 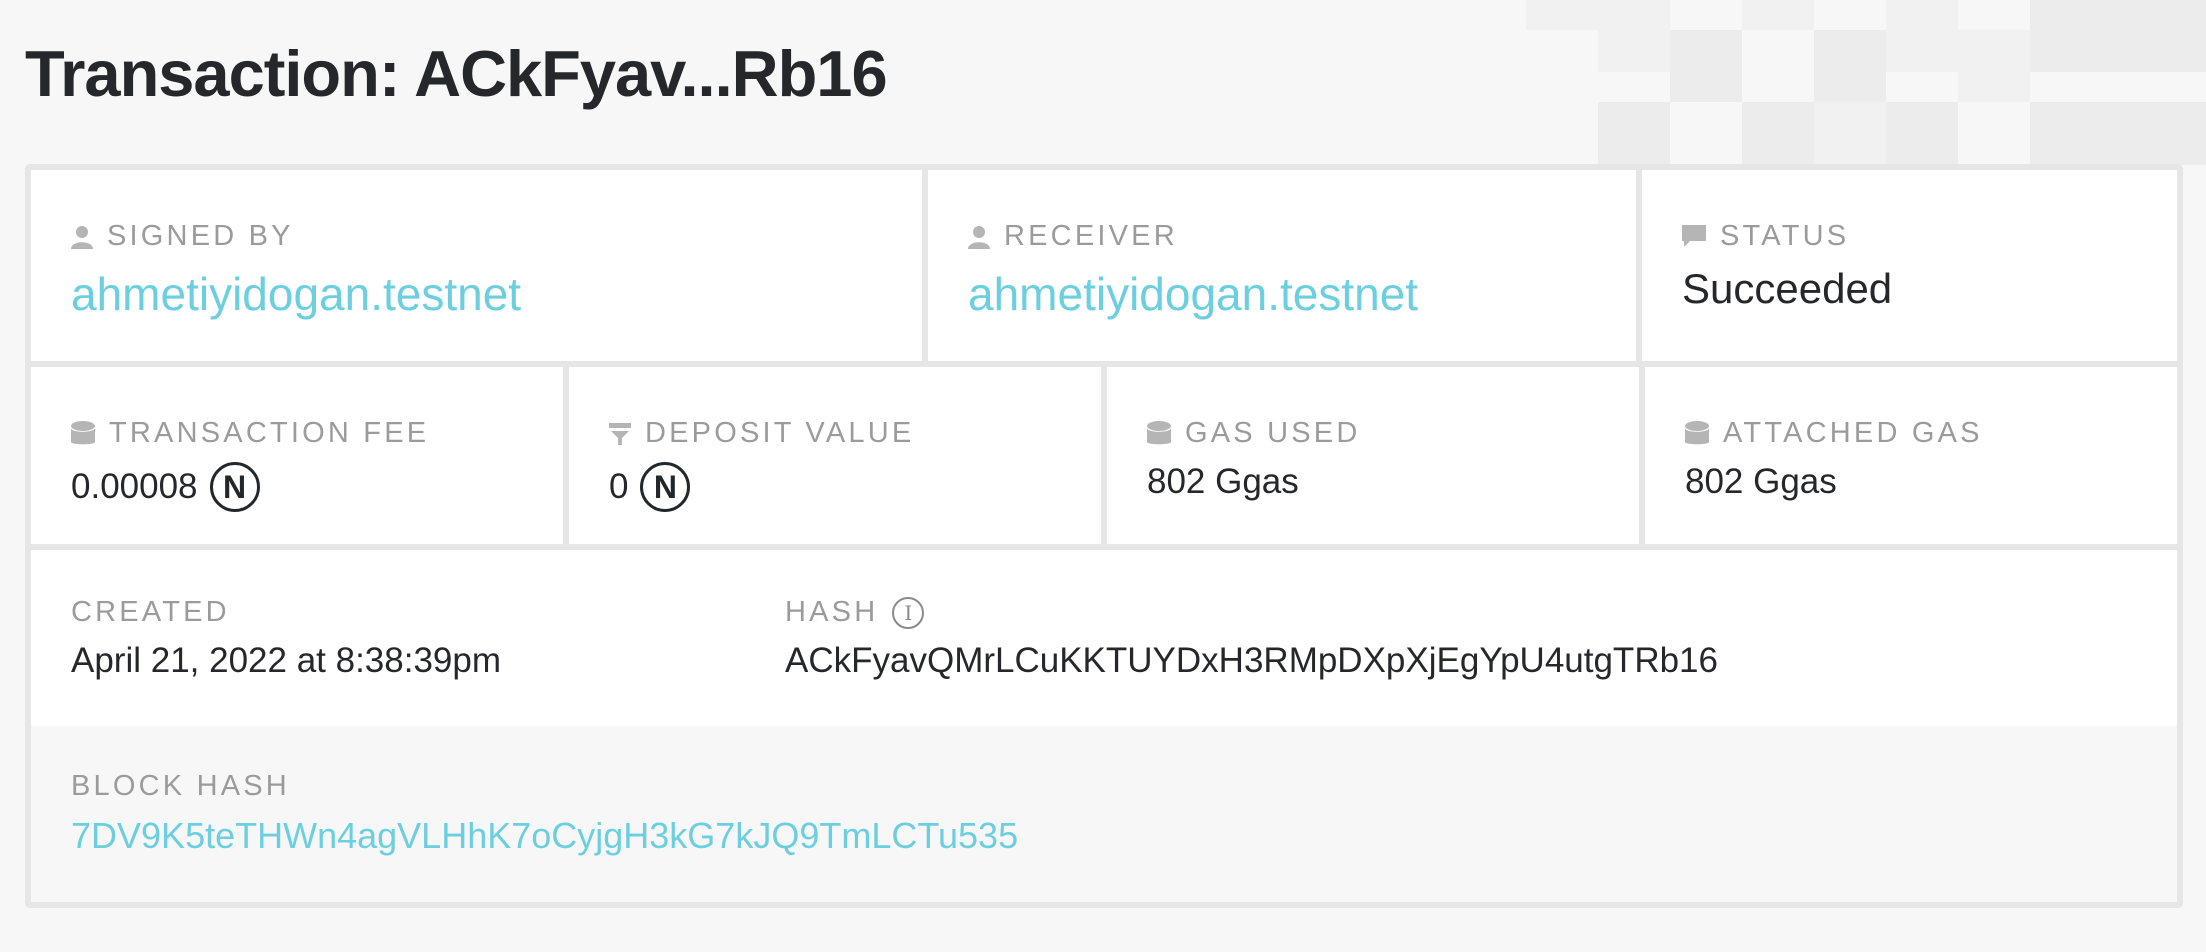 I want to click on signed-by-link: ahmetiyidogan.testnet, so click(x=476, y=294).